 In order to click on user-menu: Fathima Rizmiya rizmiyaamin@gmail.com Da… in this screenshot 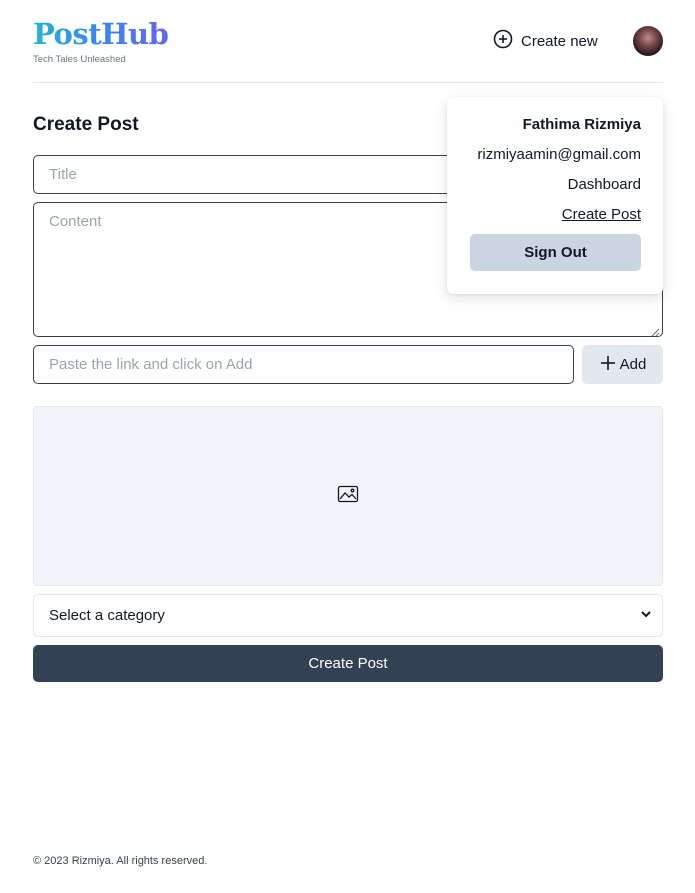, I will do `click(555, 195)`.